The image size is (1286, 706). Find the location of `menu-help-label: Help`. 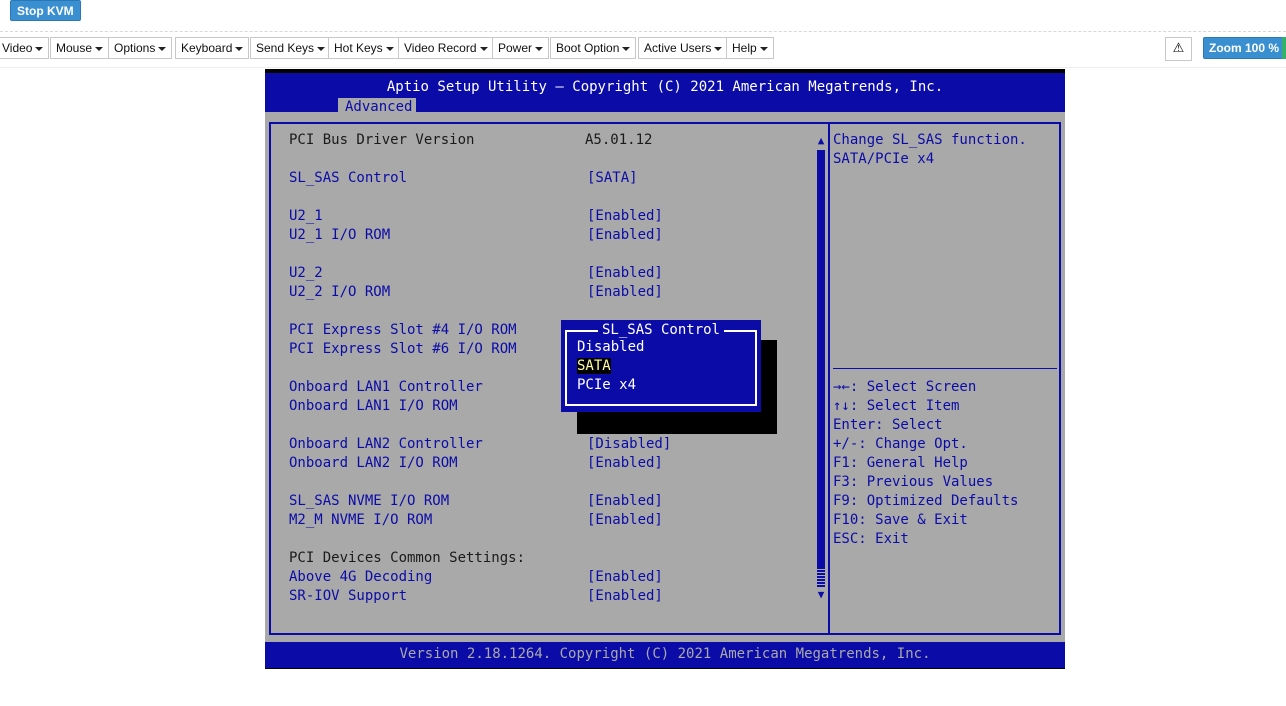

menu-help-label: Help is located at coordinates (744, 48).